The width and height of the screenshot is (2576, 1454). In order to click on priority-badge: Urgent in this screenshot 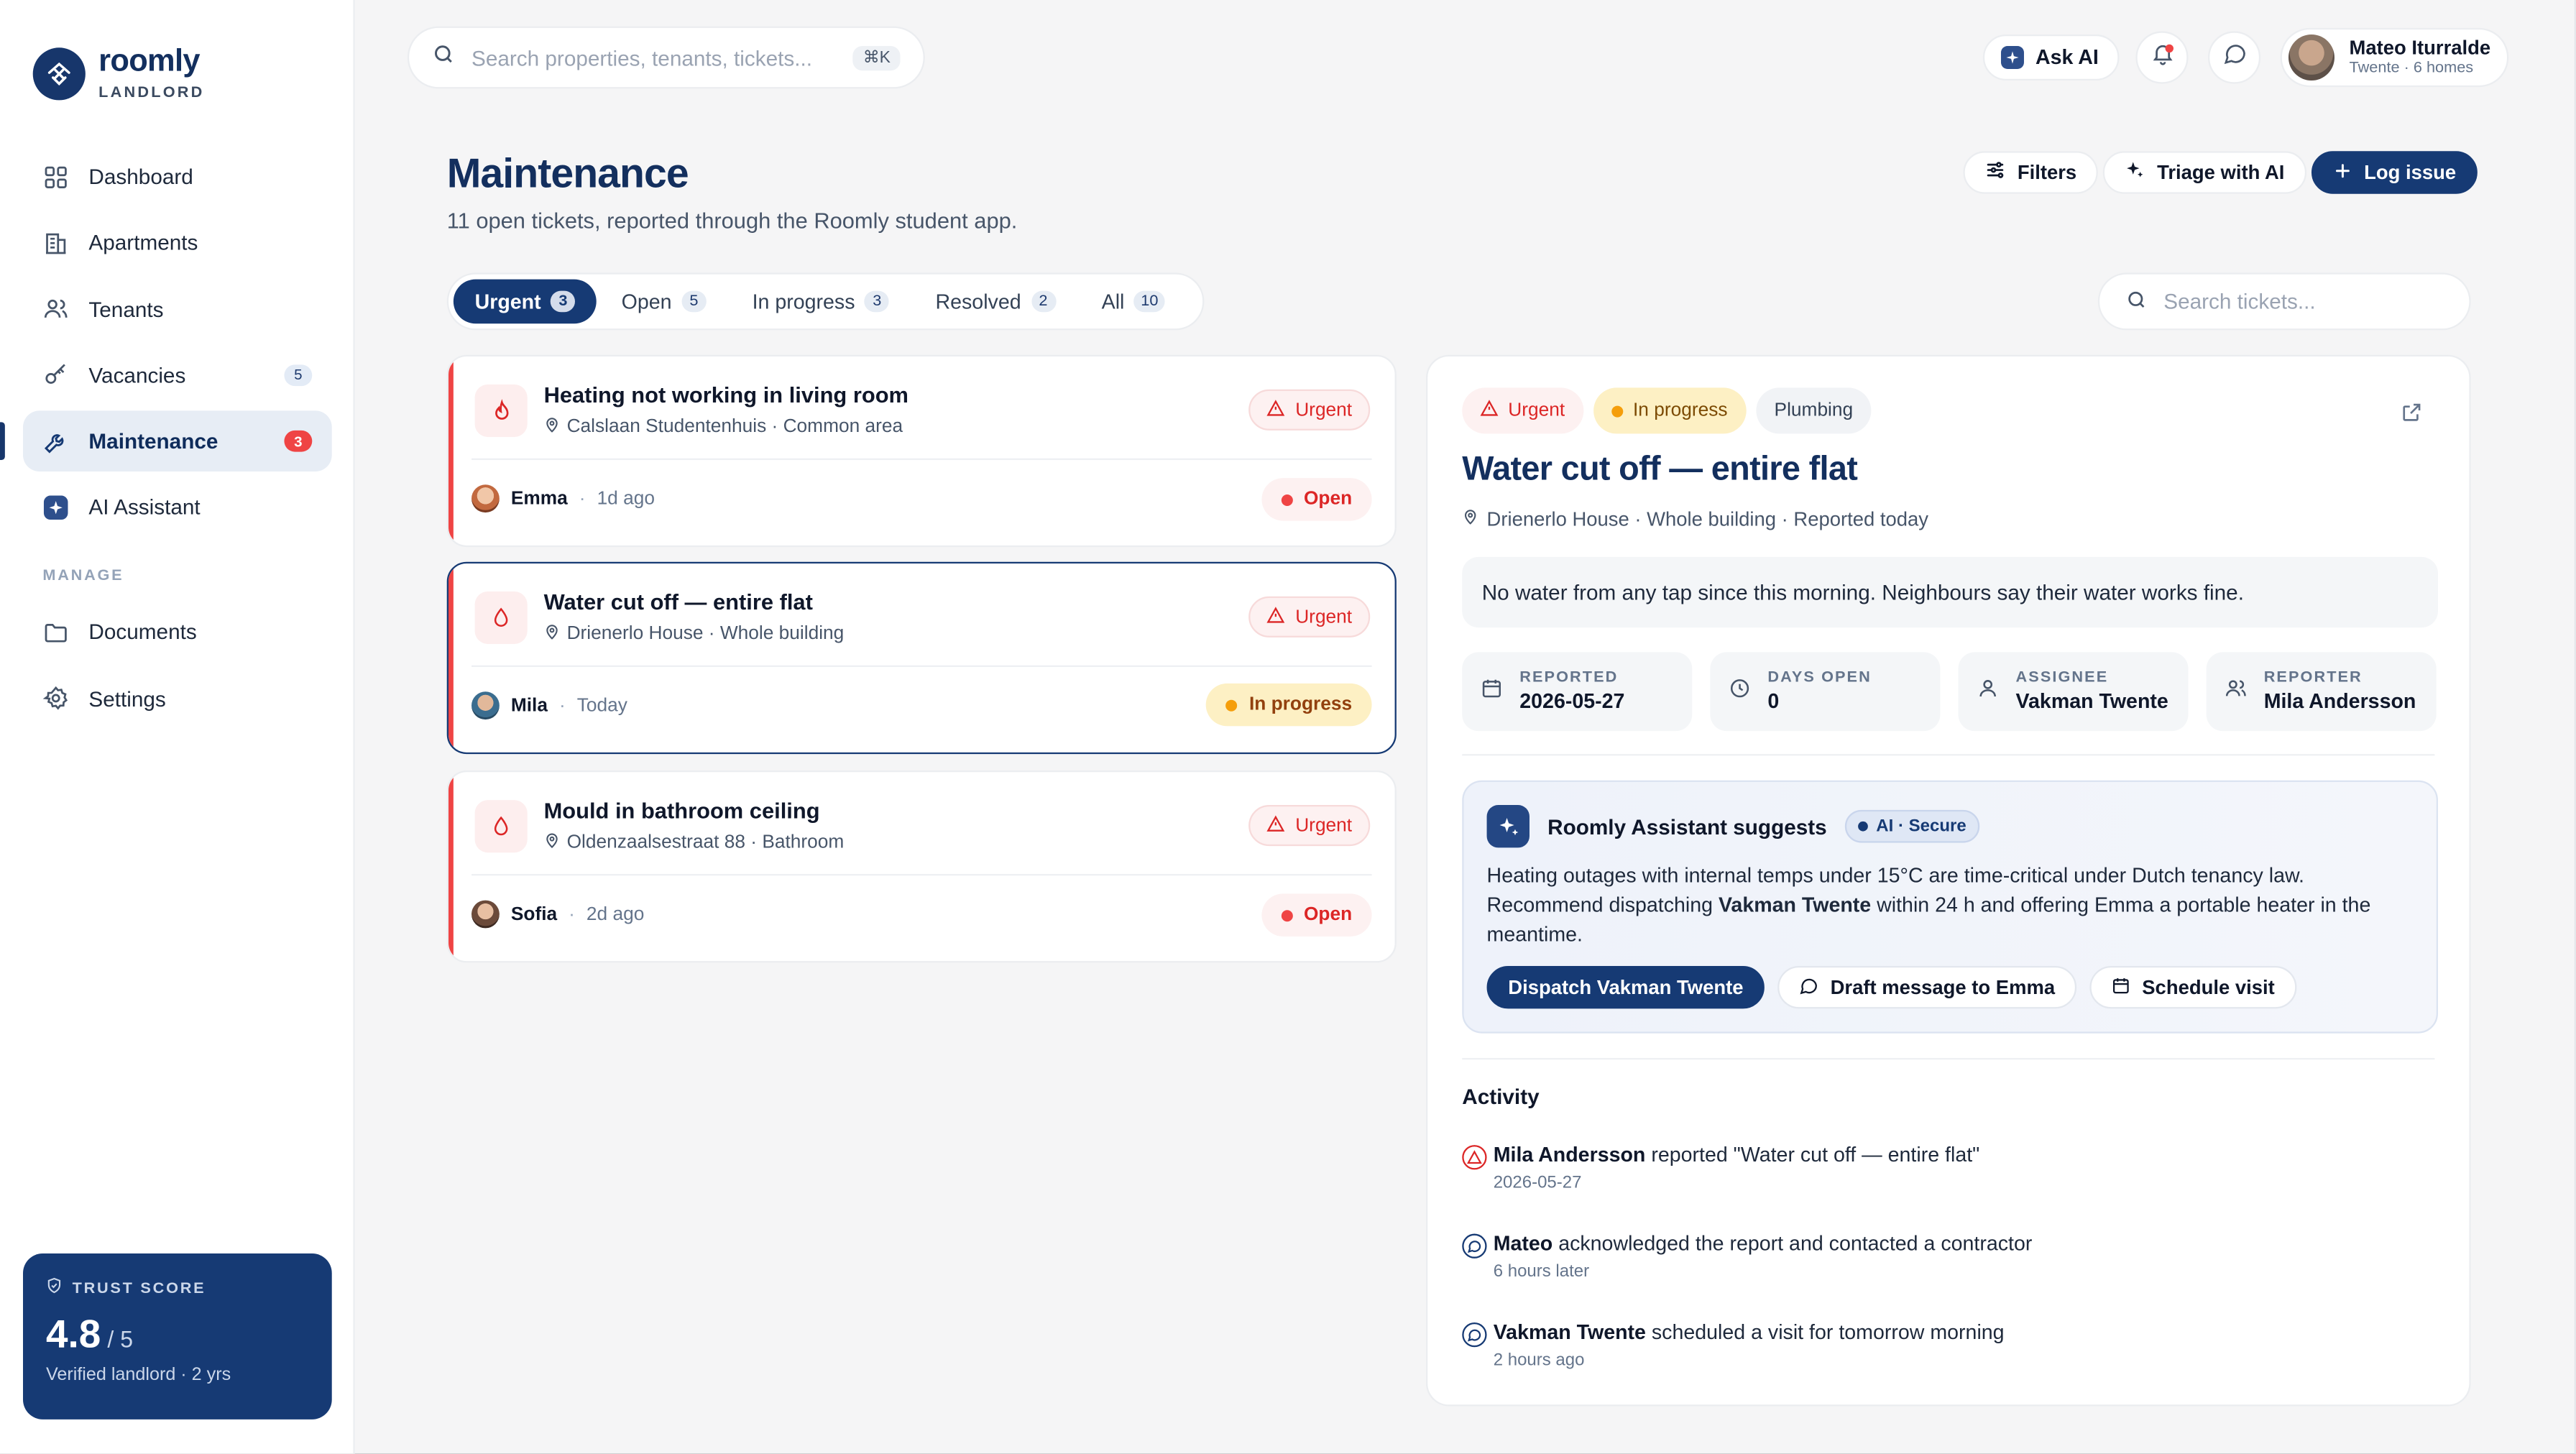, I will do `click(1310, 617)`.